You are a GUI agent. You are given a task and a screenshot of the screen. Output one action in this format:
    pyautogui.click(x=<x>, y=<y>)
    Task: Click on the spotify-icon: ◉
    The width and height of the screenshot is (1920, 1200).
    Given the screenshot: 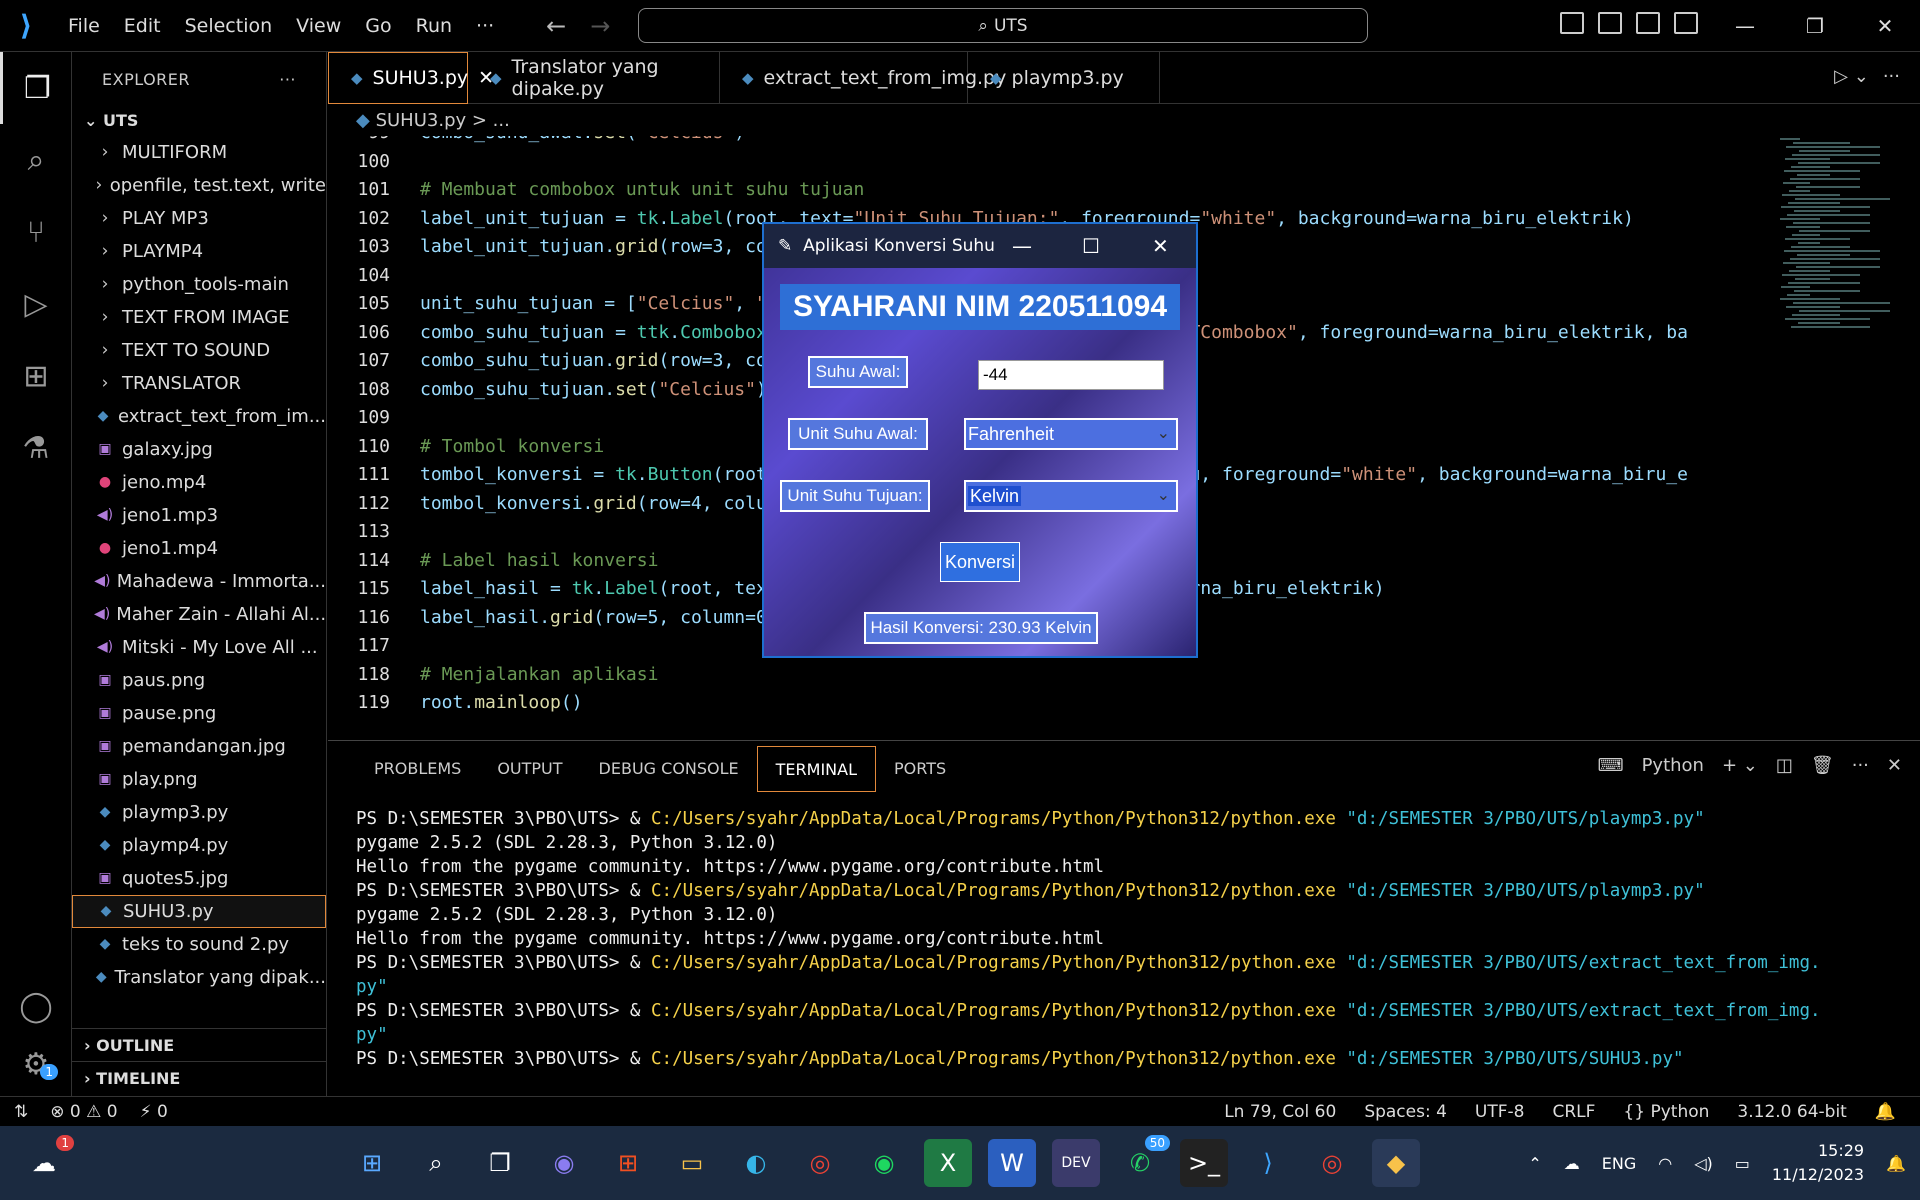 What is the action you would take?
    pyautogui.click(x=884, y=1163)
    